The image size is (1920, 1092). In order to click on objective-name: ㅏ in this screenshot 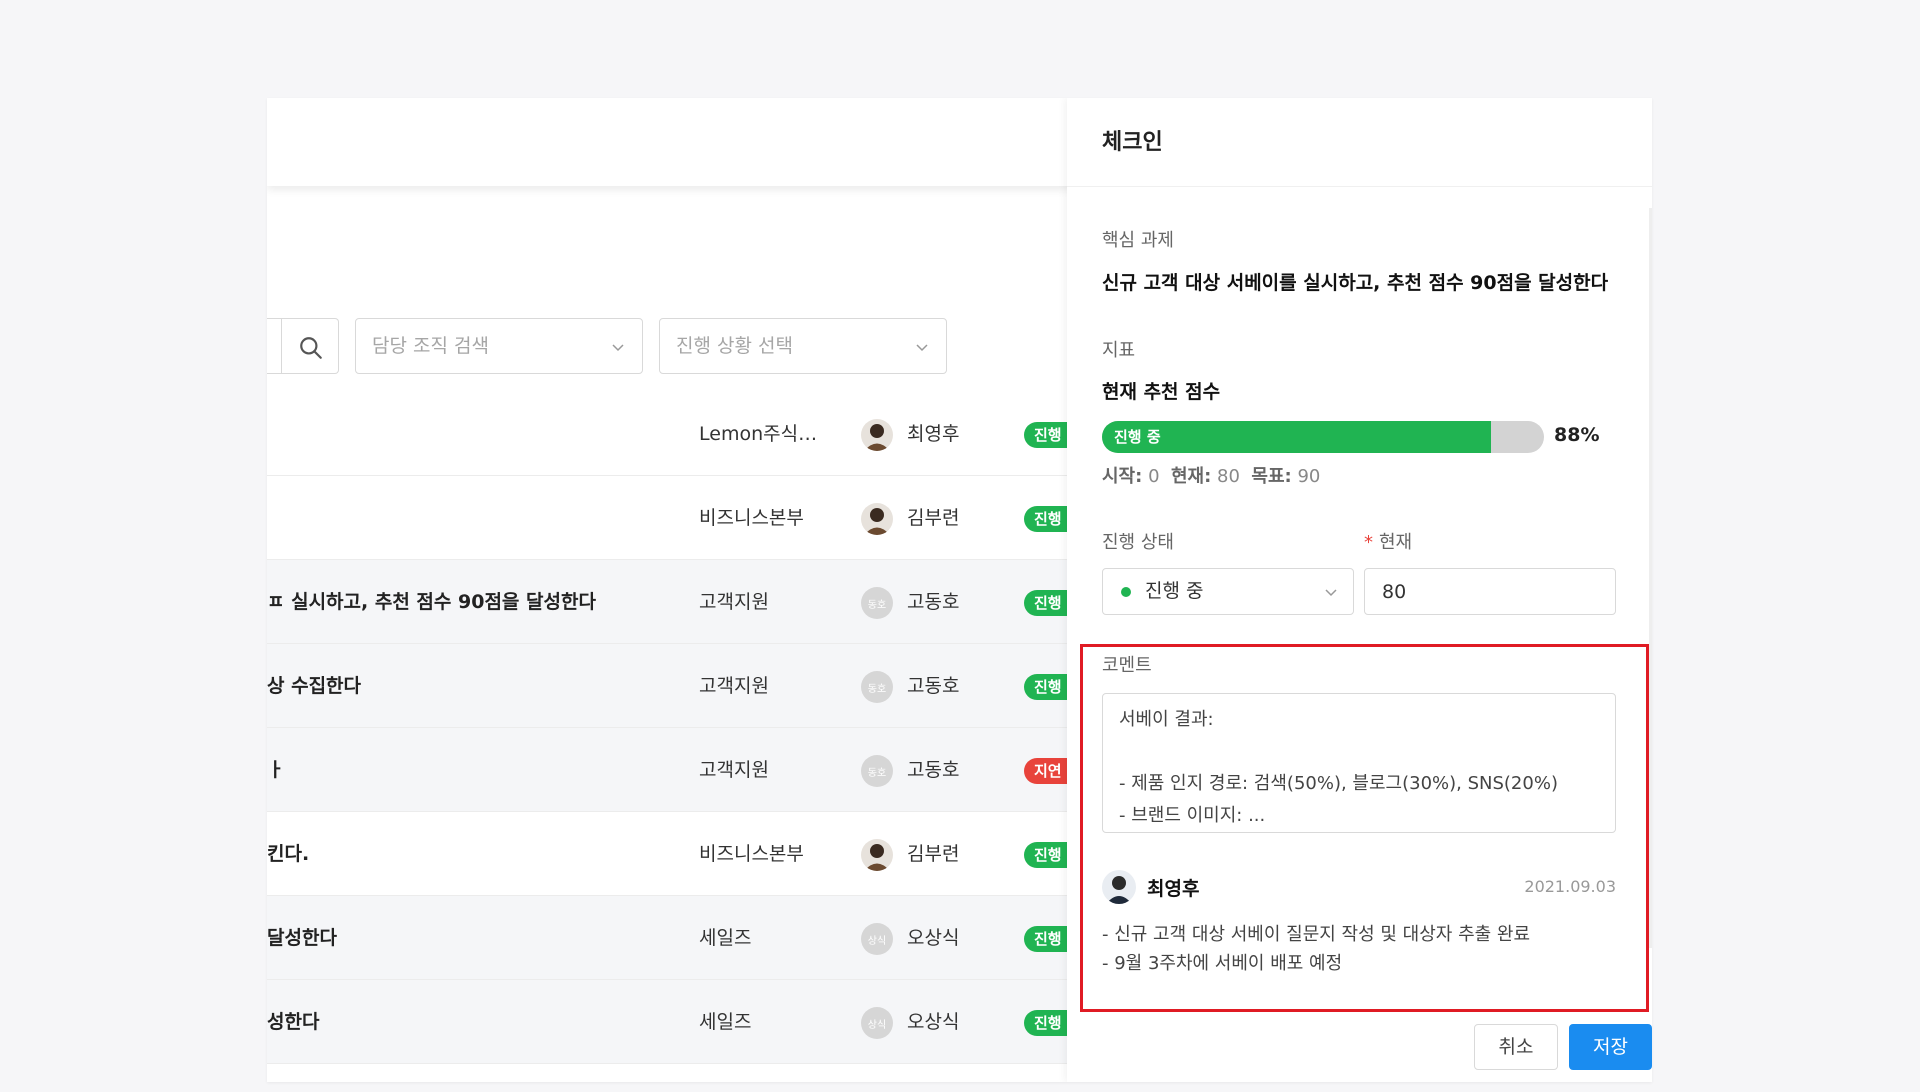, I will do `click(276, 770)`.